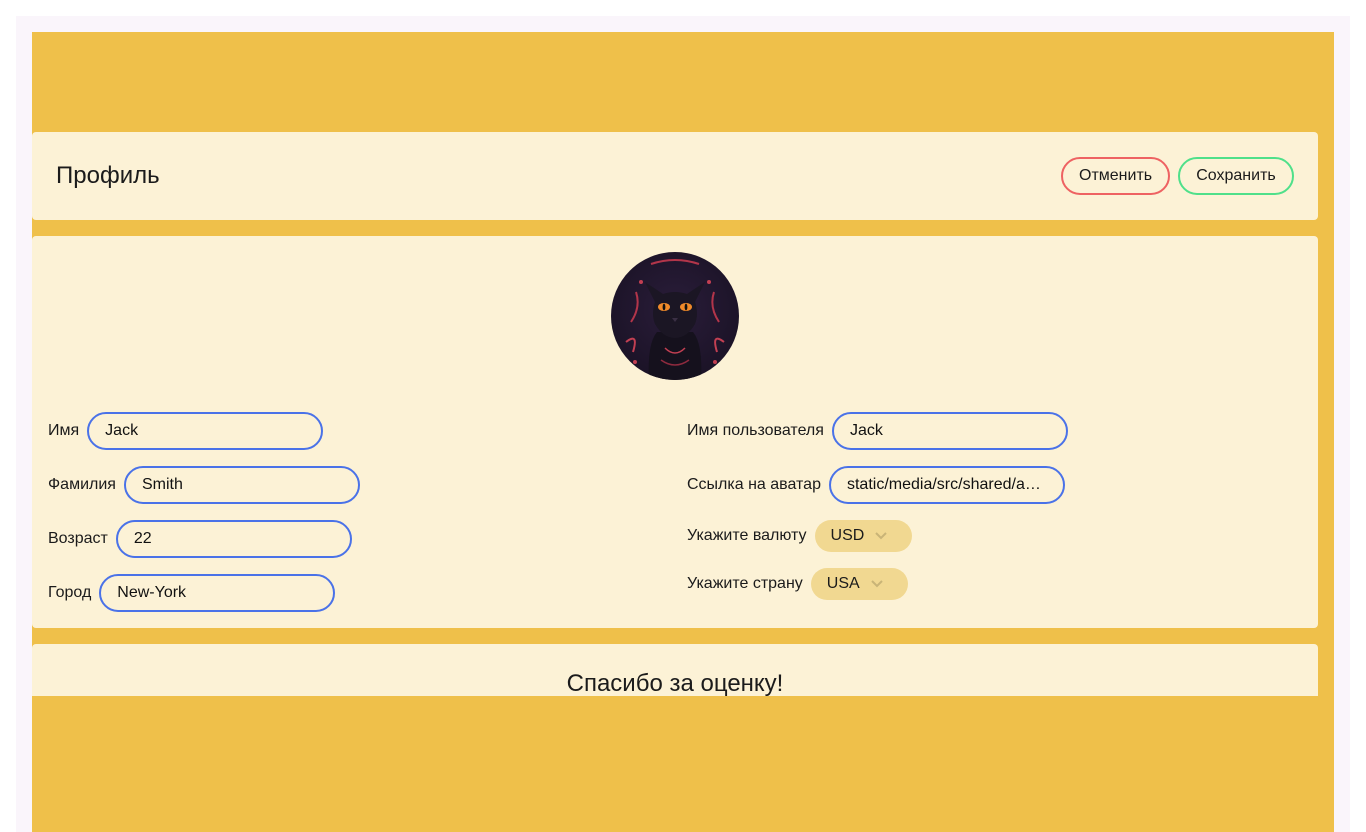 This screenshot has width=1366, height=832. What do you see at coordinates (675, 176) in the screenshot?
I see `profile-header: Профиль Отменить Сохранить` at bounding box center [675, 176].